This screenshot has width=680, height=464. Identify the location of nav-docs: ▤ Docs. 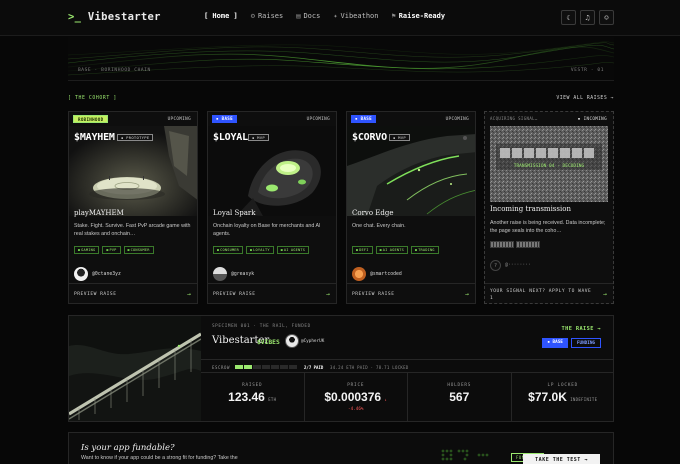
(308, 16).